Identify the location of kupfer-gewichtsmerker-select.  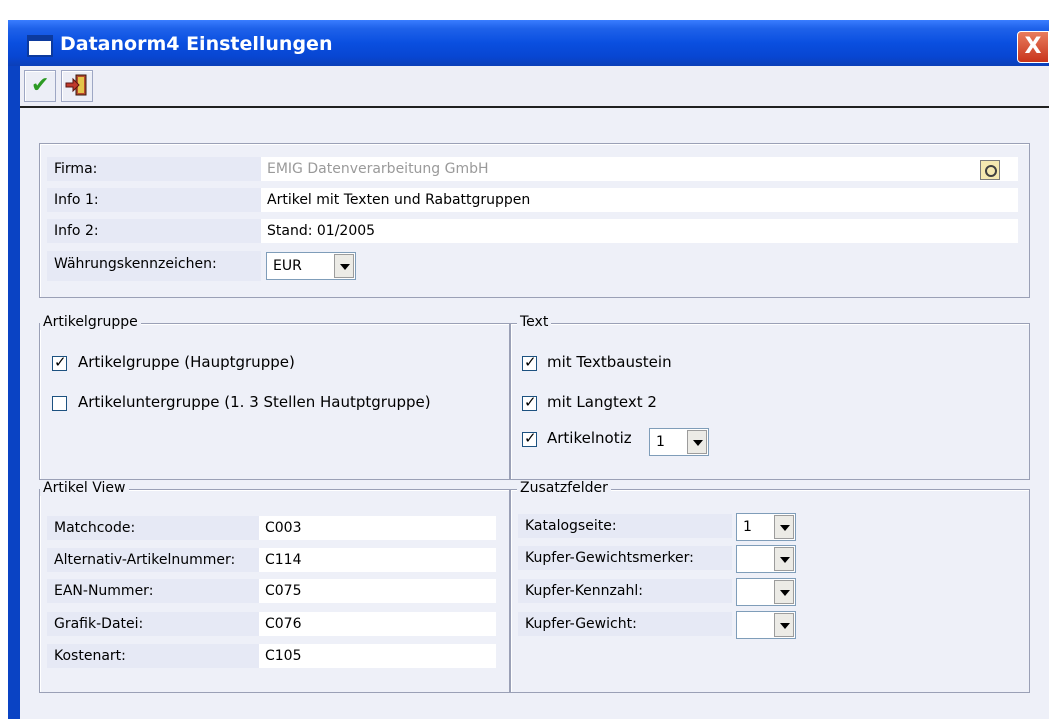
(766, 559).